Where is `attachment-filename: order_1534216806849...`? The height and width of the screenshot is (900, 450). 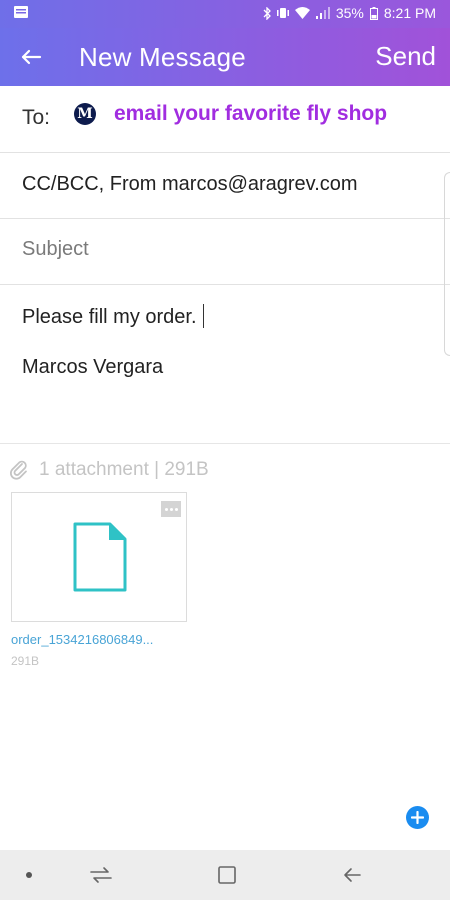
attachment-filename: order_1534216806849... is located at coordinates (82, 639).